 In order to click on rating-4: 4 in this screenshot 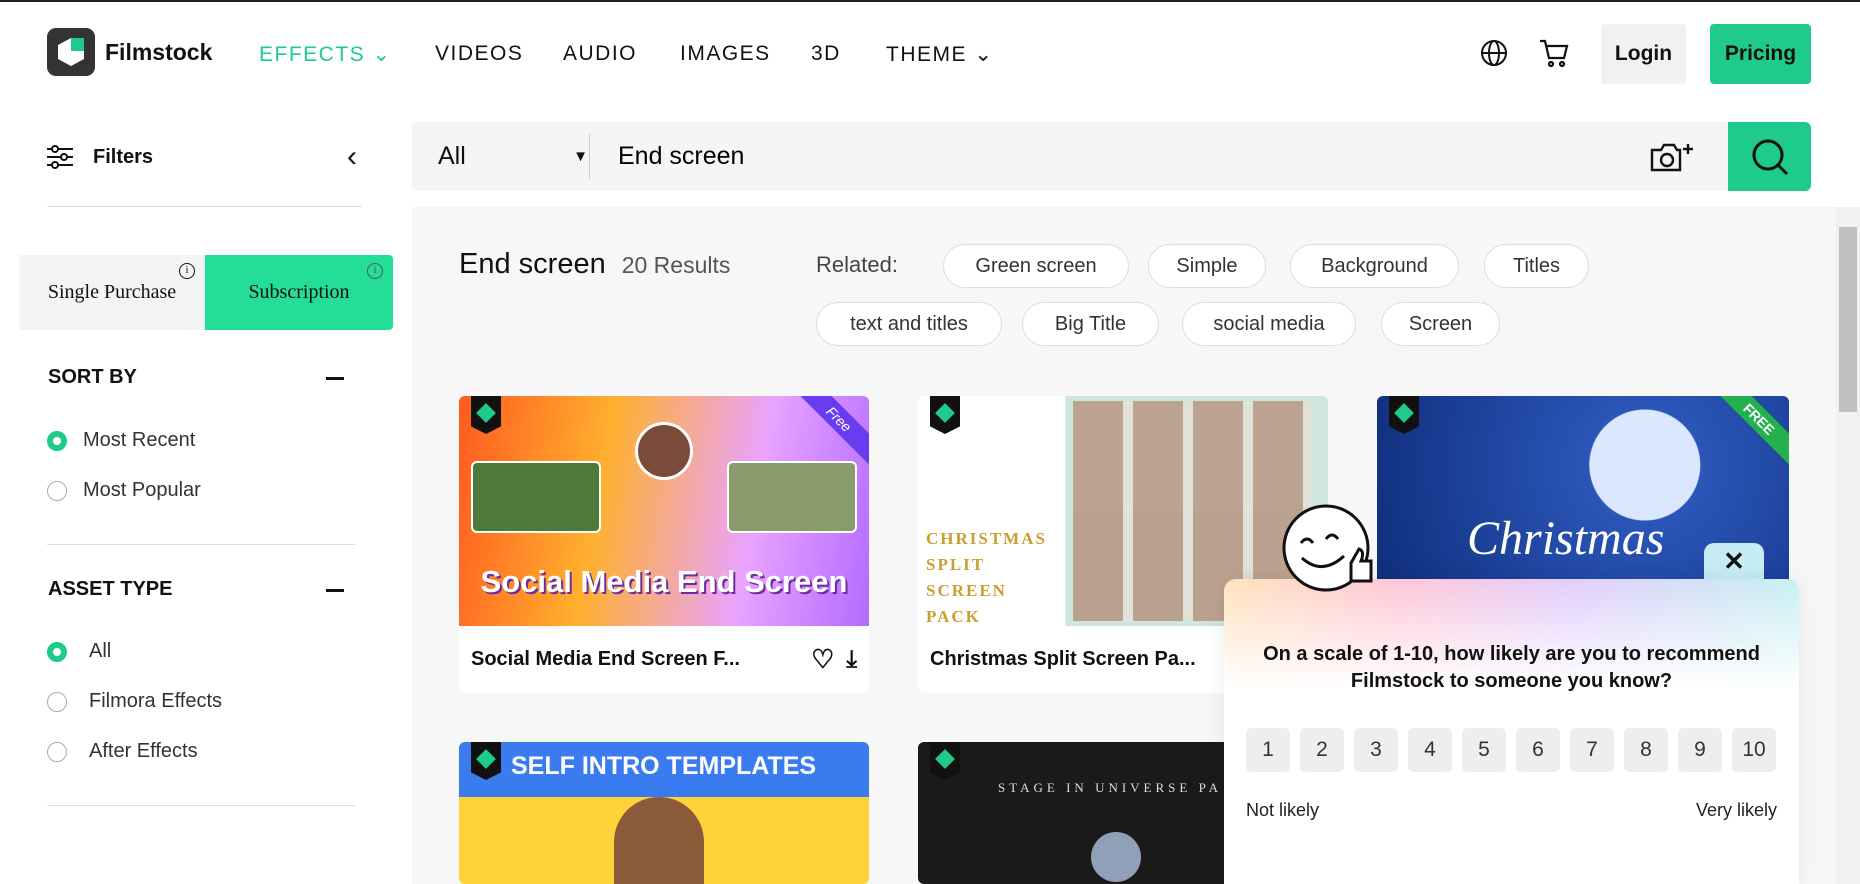, I will do `click(1430, 750)`.